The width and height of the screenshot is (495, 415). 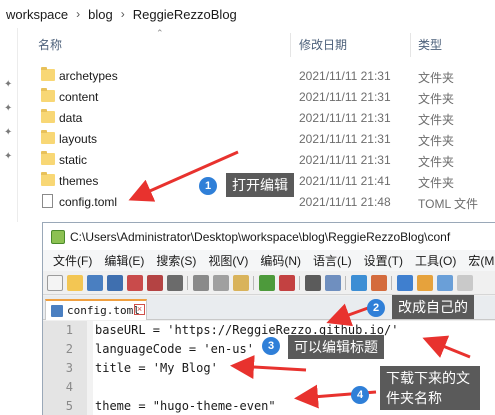 What do you see at coordinates (100, 14) in the screenshot?
I see `breadcrumb-item-blog: blog` at bounding box center [100, 14].